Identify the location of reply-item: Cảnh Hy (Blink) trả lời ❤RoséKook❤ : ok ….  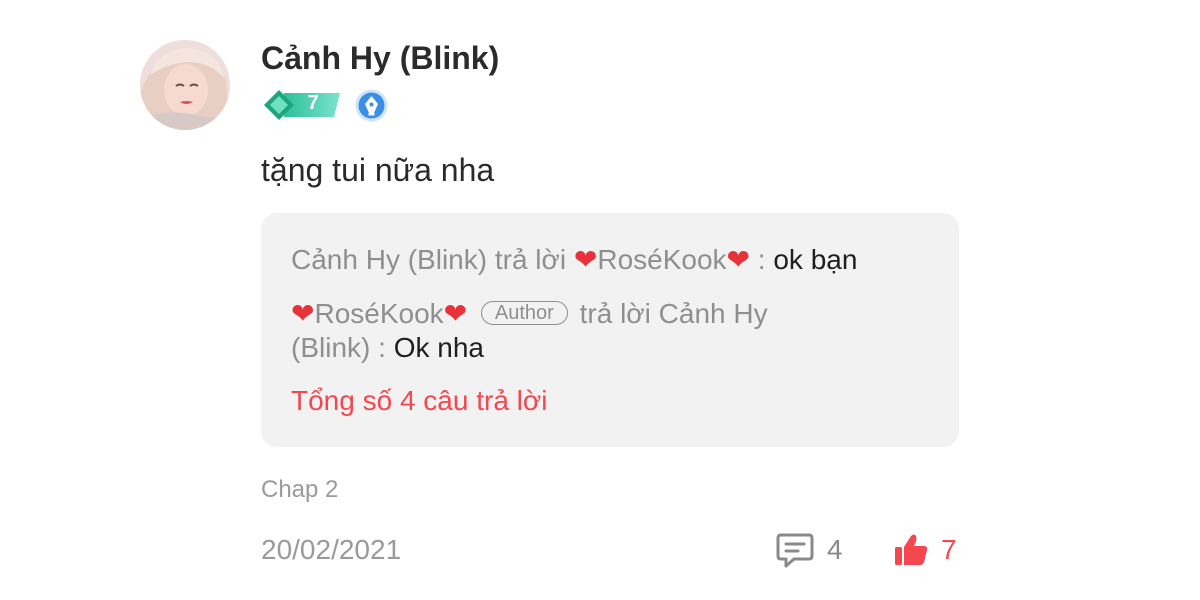
(574, 260).